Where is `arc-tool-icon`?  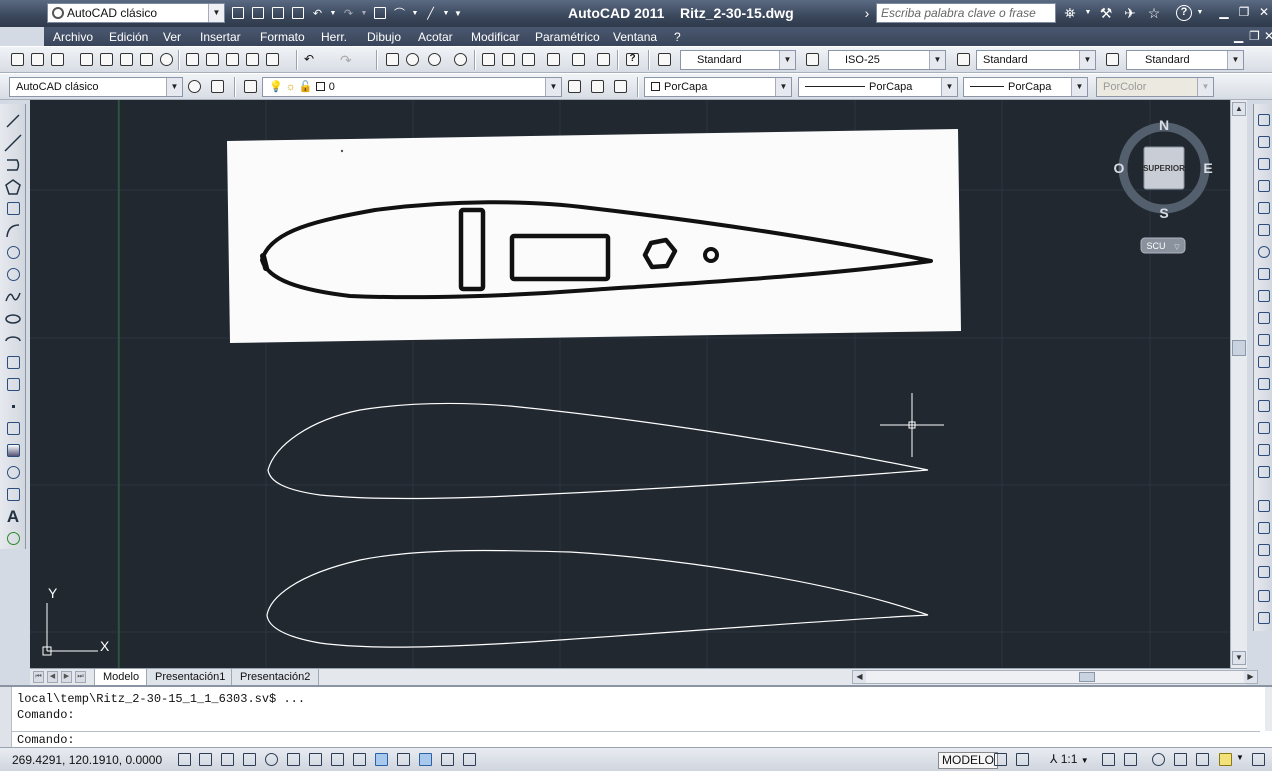
arc-tool-icon is located at coordinates (13, 231).